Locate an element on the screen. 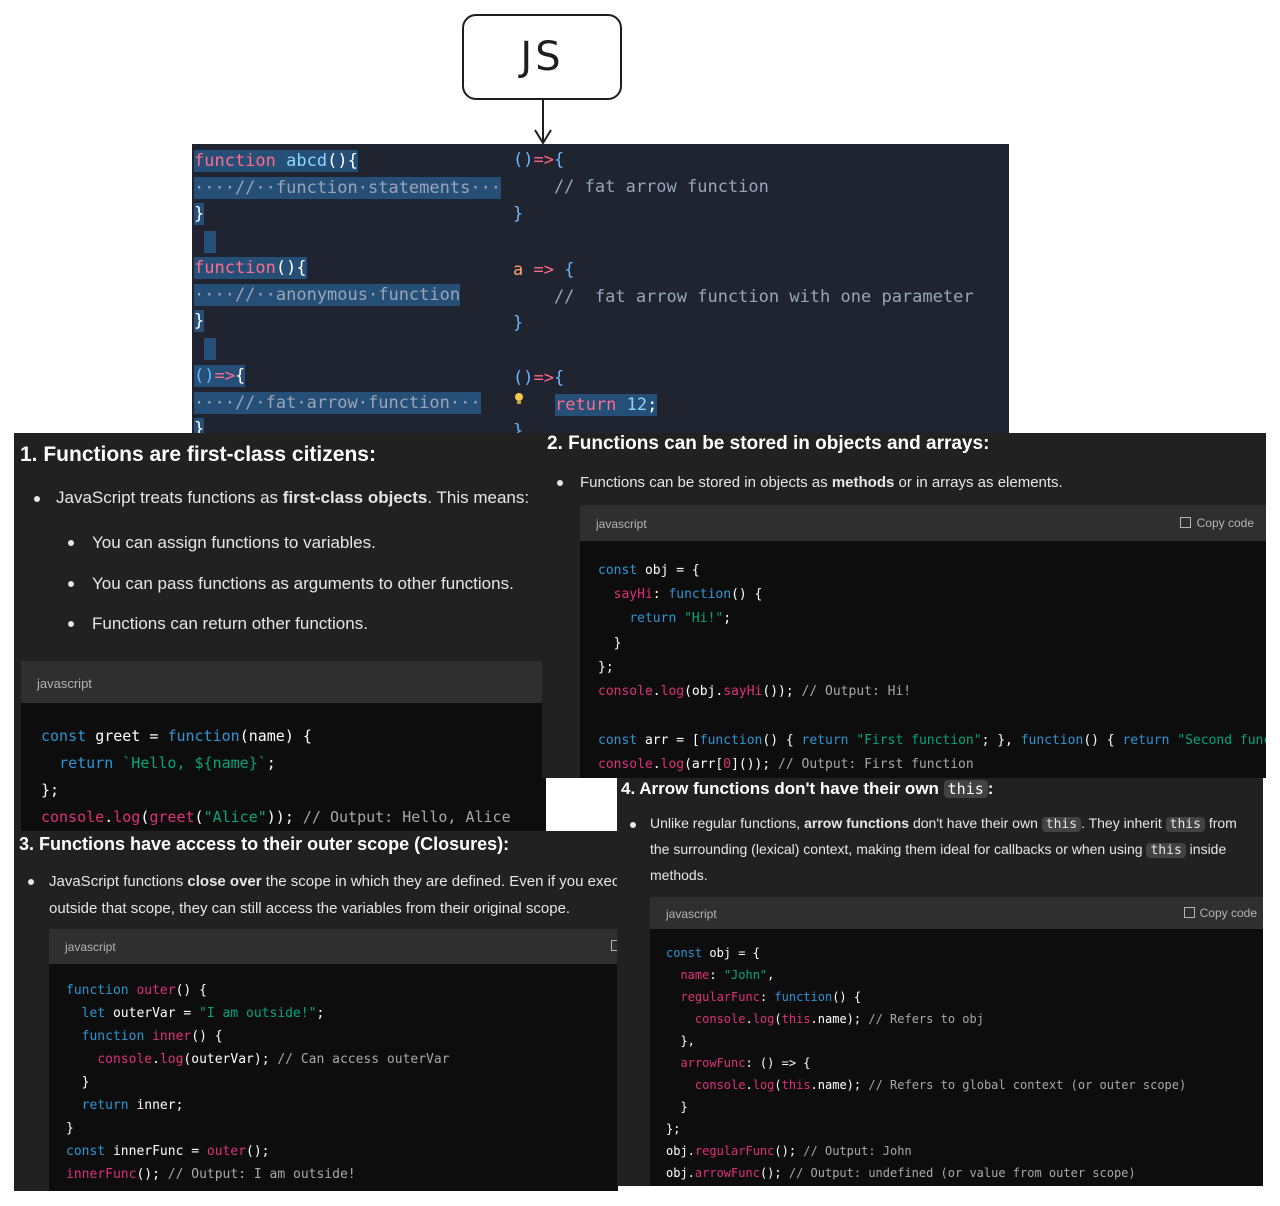  editor-right-line-1: ()=>{ is located at coordinates (539, 160).